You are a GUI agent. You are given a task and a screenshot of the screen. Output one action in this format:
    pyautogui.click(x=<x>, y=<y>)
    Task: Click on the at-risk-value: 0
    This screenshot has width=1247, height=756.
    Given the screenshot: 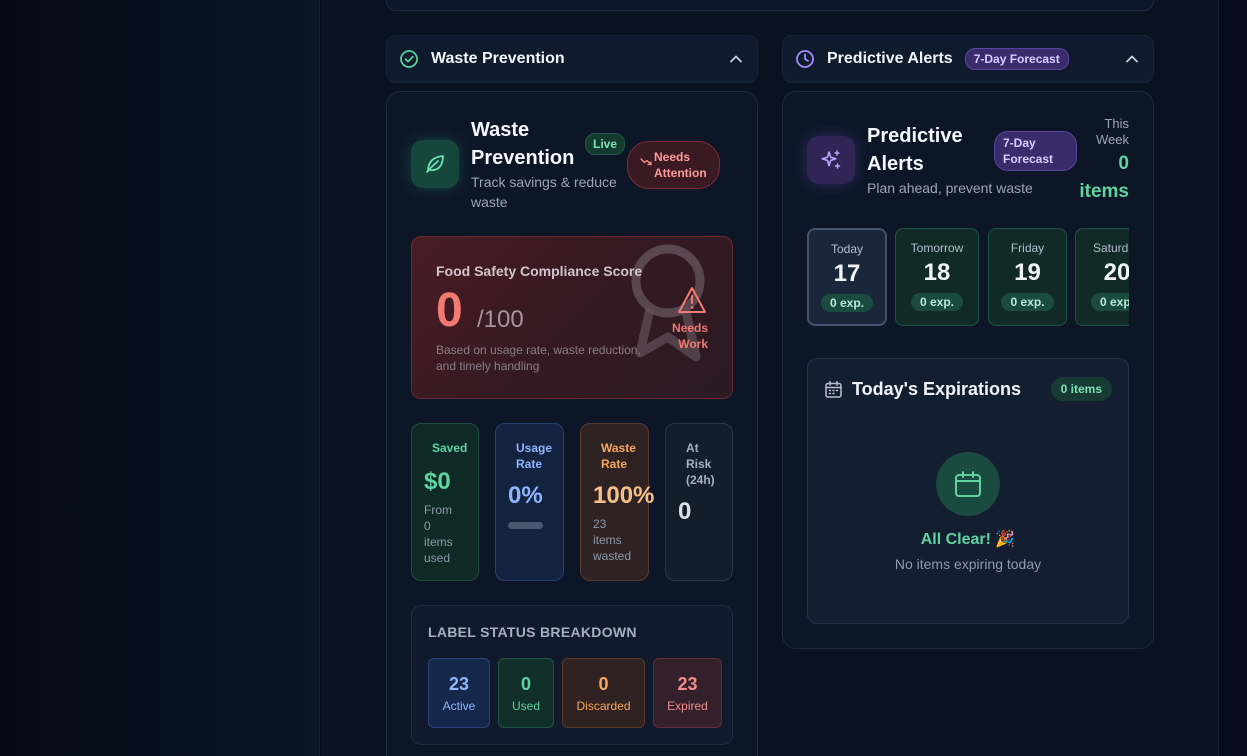 What is the action you would take?
    pyautogui.click(x=685, y=511)
    